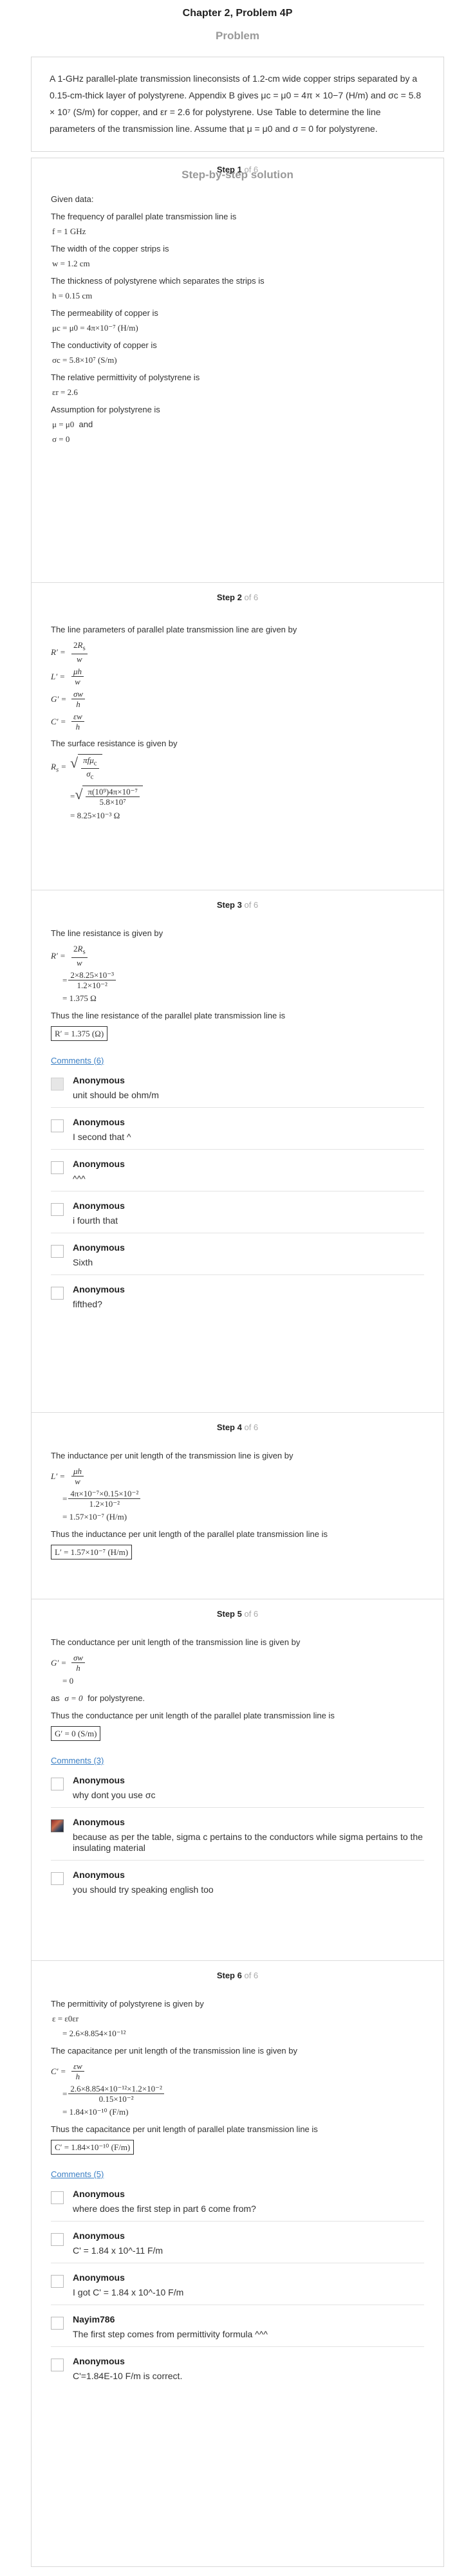  What do you see at coordinates (94, 1517) in the screenshot?
I see `result: = 1.57×10⁻⁷ (H/m)` at bounding box center [94, 1517].